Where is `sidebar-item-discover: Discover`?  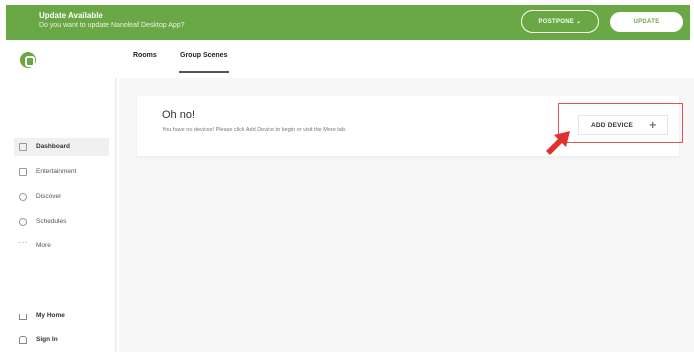 sidebar-item-discover: Discover is located at coordinates (61, 197).